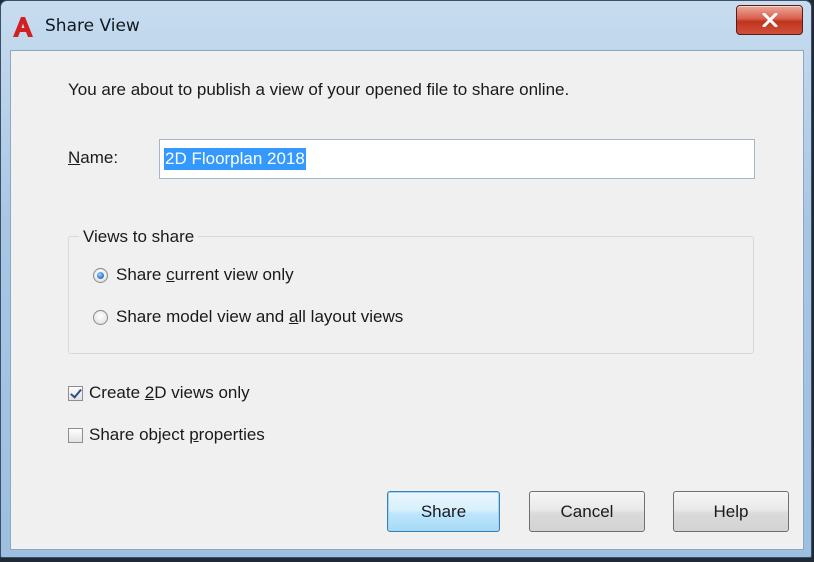 Image resolution: width=814 pixels, height=562 pixels. Describe the element at coordinates (169, 392) in the screenshot. I see `checkbox-create-2d-label: Create 2D views only` at that location.